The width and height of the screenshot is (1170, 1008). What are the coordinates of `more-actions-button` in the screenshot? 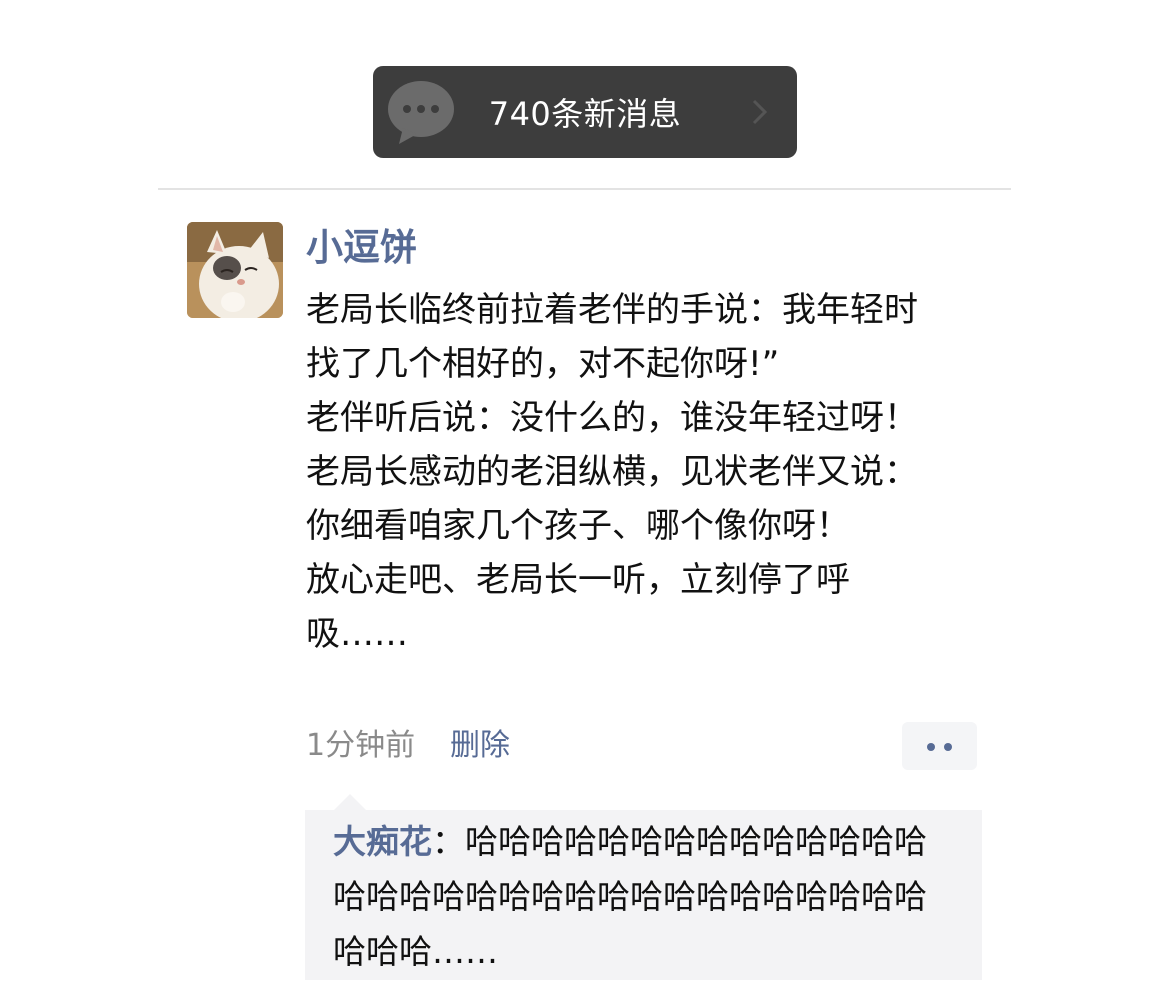 It's located at (939, 746).